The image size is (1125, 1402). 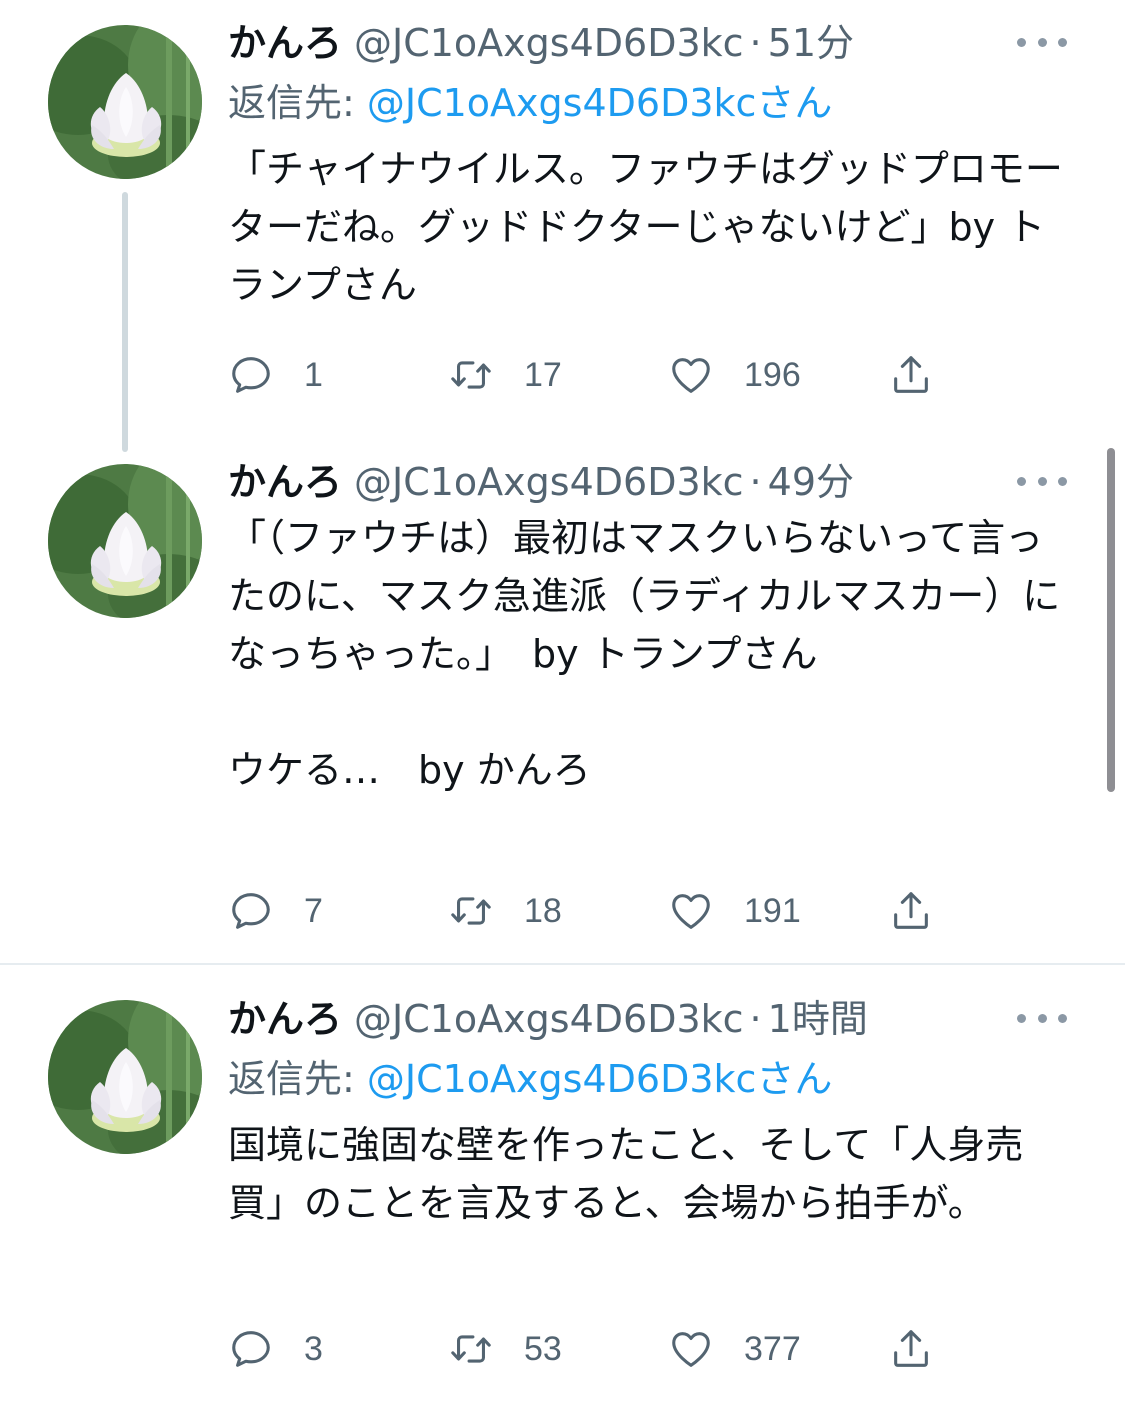 I want to click on like-button: 377, so click(x=778, y=1349).